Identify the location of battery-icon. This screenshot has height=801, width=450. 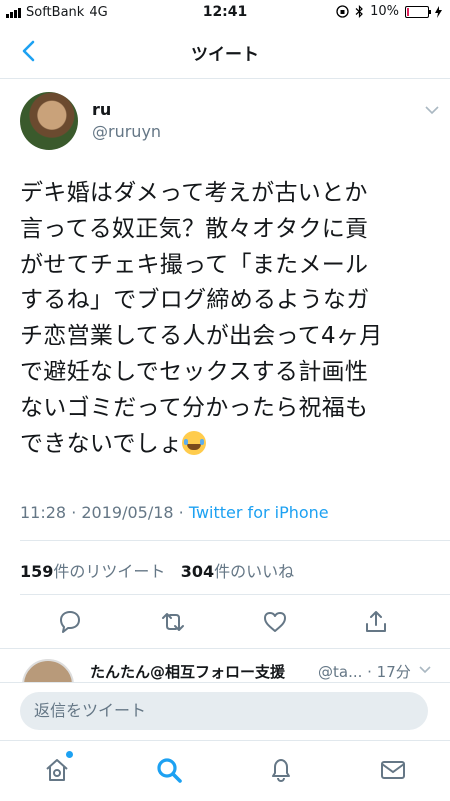
(418, 11).